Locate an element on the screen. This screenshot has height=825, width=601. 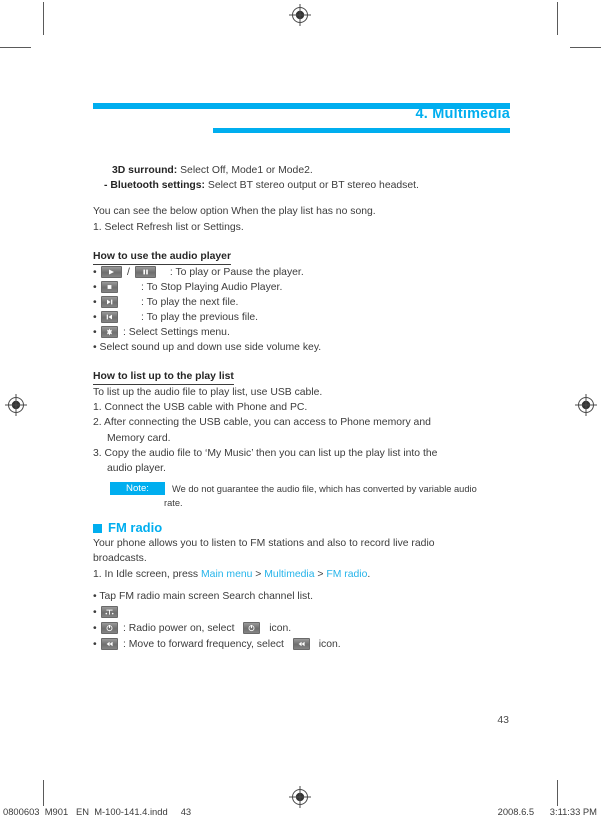
crop-mark-top-left-horizontal is located at coordinates (15, 47).